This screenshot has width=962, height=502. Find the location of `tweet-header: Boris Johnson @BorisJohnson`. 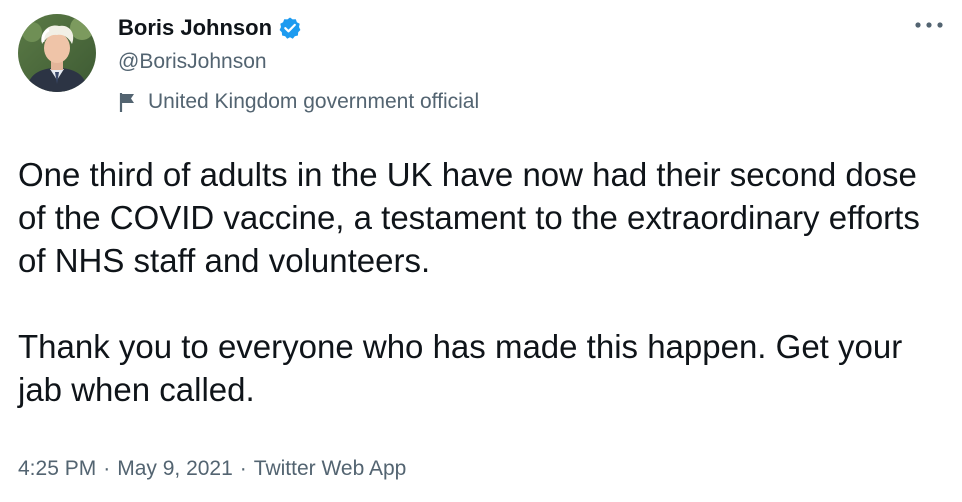

tweet-header: Boris Johnson @BorisJohnson is located at coordinates (210, 44).